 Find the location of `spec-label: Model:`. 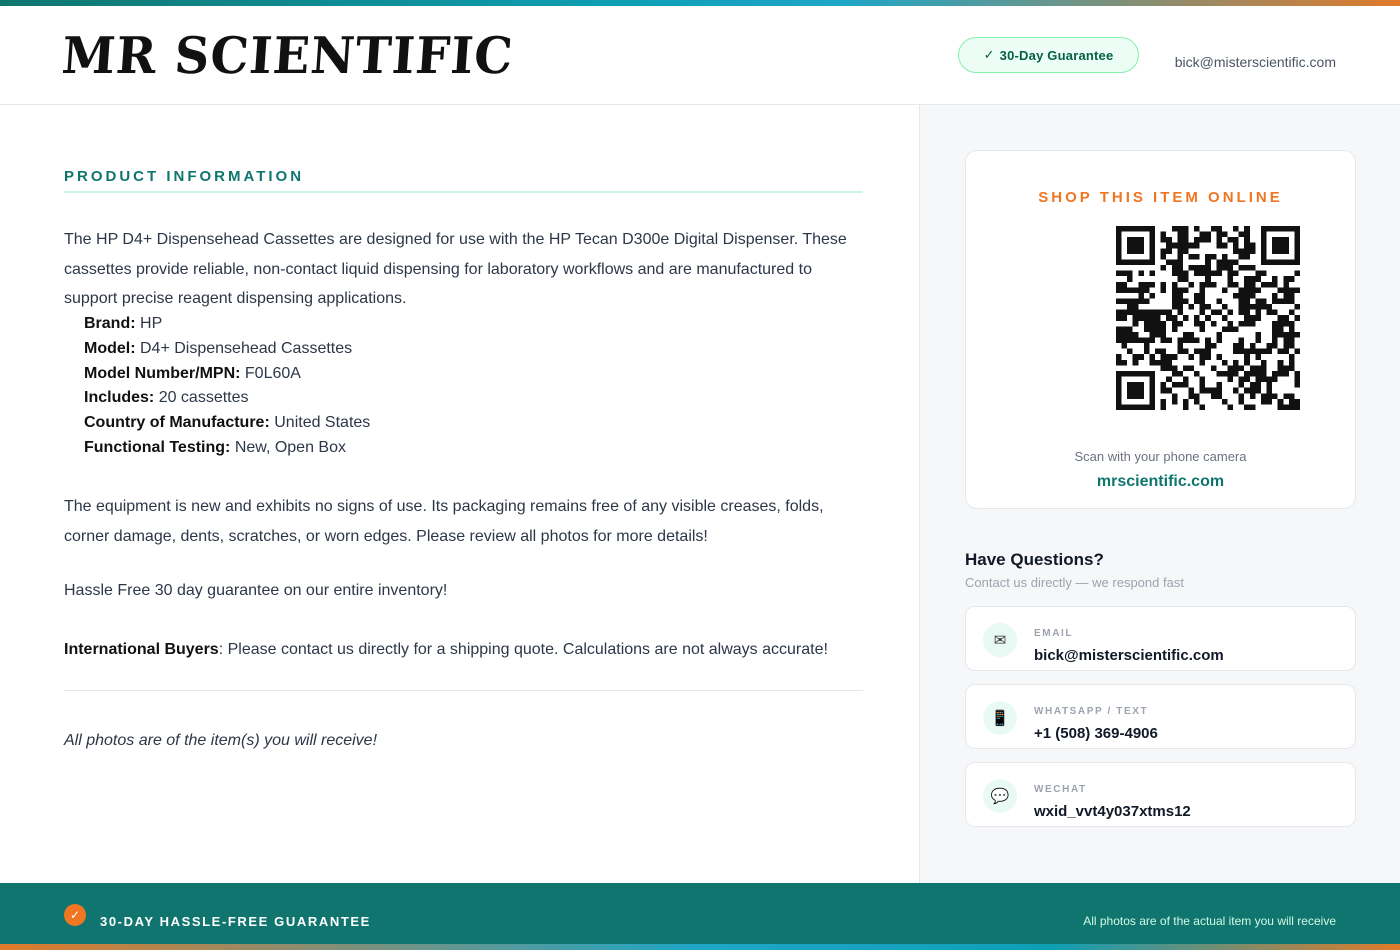

spec-label: Model: is located at coordinates (110, 348).